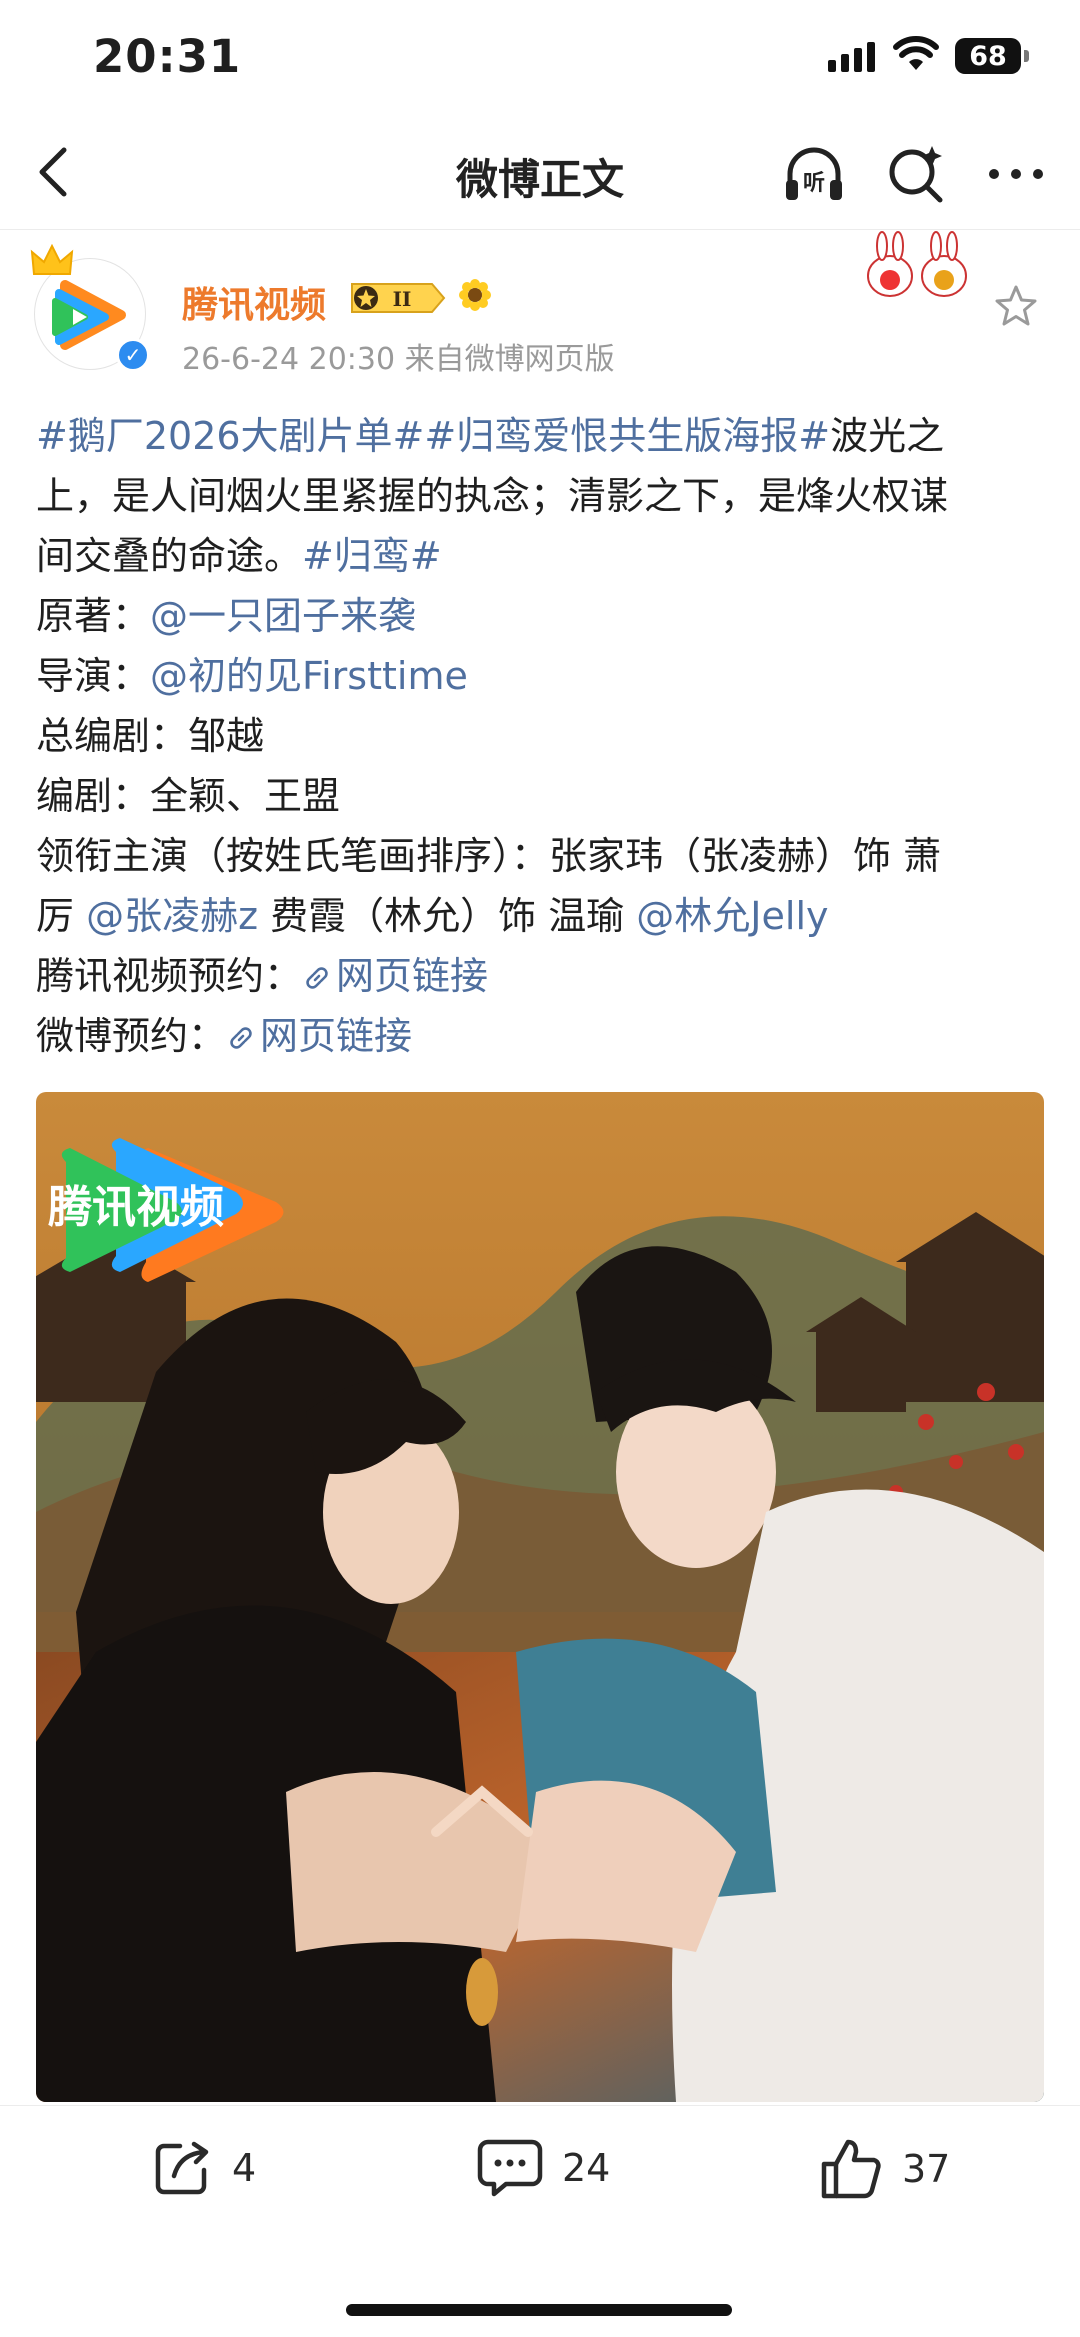 Image resolution: width=1080 pixels, height=2337 pixels. Describe the element at coordinates (254, 302) in the screenshot. I see `username: 腾讯视频` at that location.